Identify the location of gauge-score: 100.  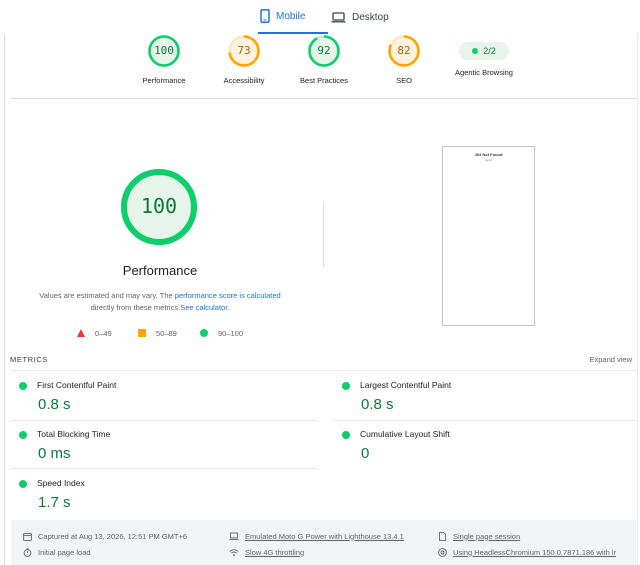
(164, 50).